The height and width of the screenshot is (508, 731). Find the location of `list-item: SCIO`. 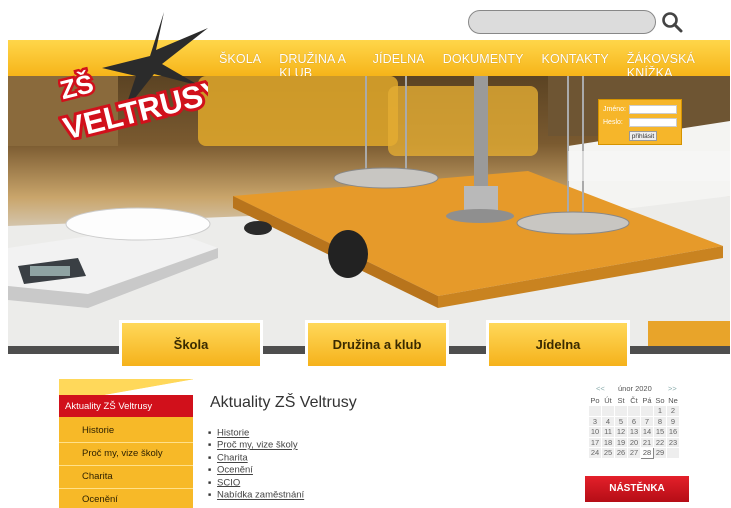

list-item: SCIO is located at coordinates (256, 483).